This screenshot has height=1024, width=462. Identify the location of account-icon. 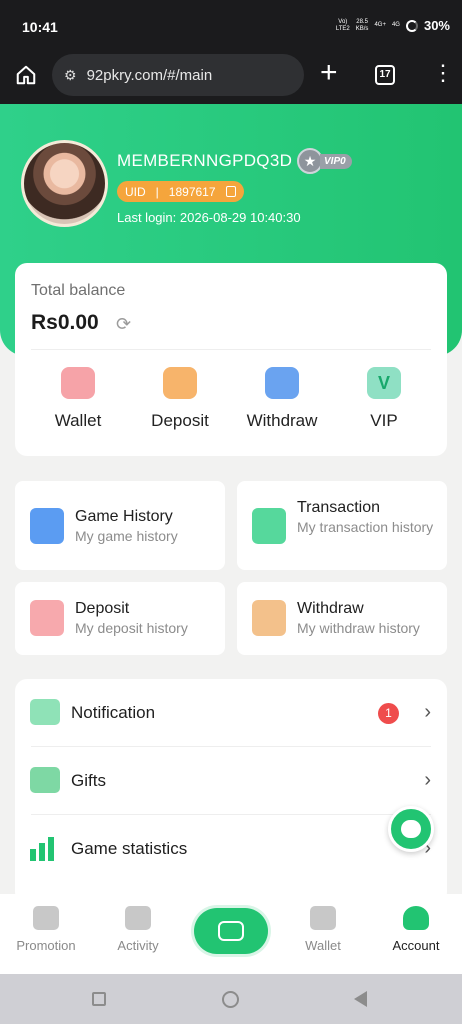
(416, 918).